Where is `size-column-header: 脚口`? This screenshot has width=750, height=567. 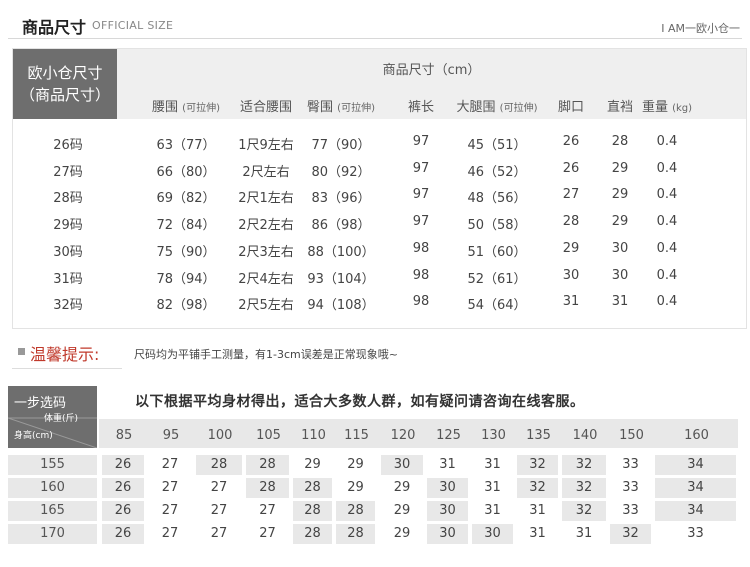 size-column-header: 脚口 is located at coordinates (571, 105).